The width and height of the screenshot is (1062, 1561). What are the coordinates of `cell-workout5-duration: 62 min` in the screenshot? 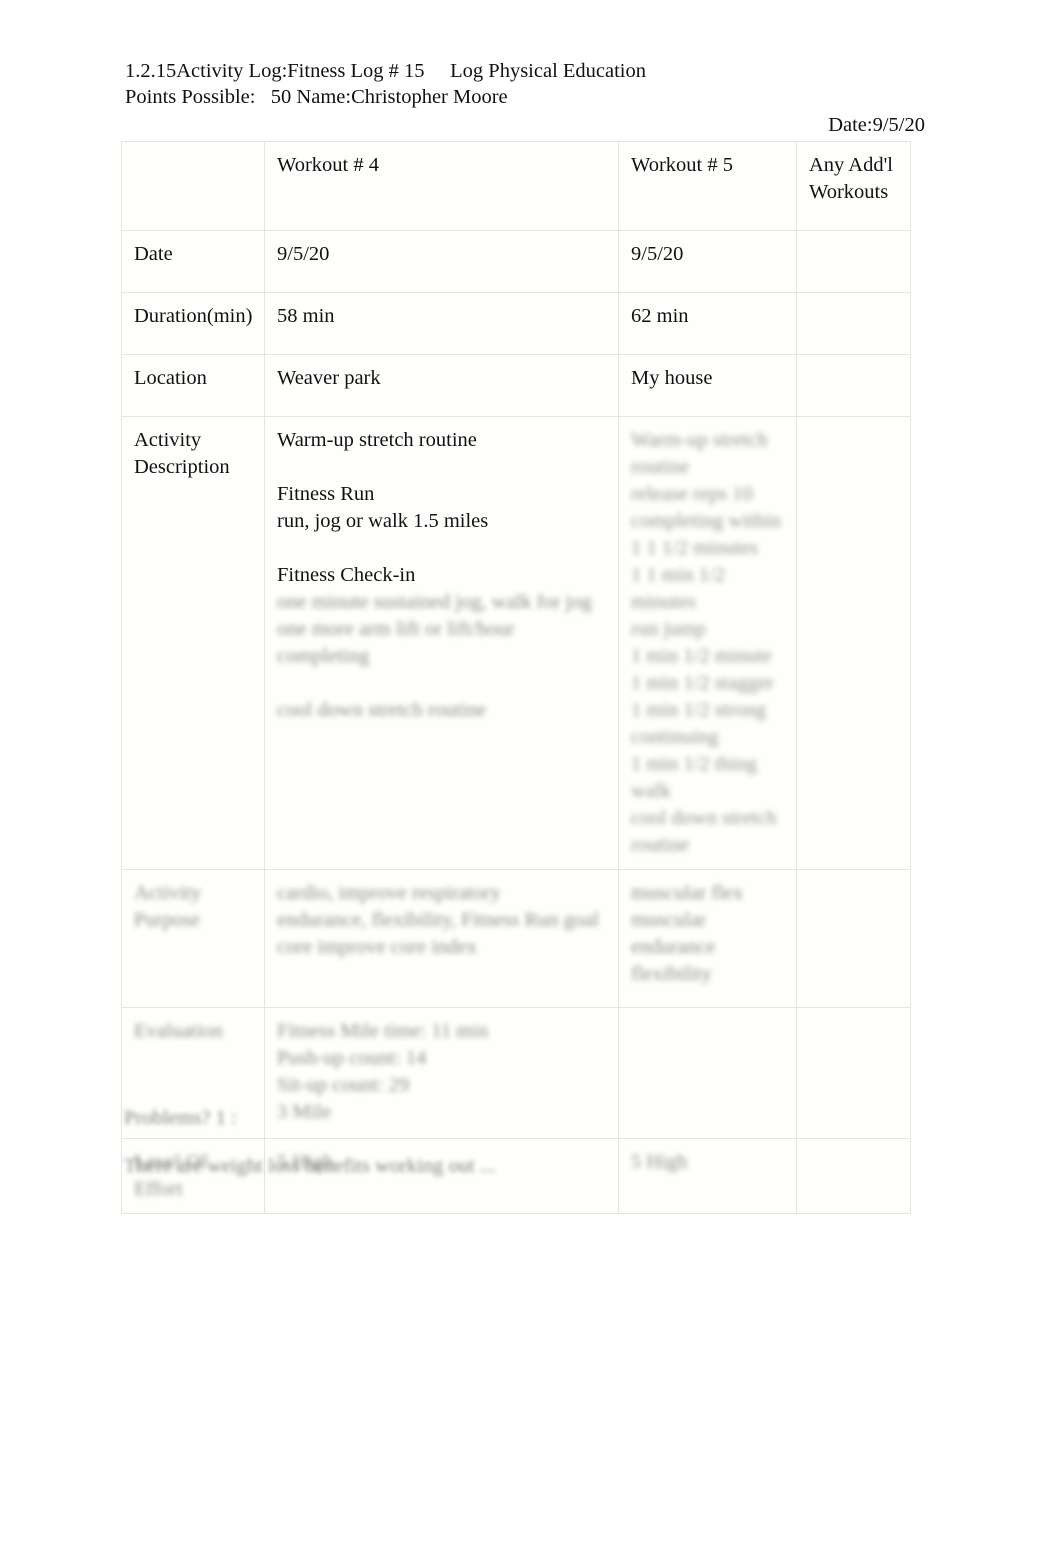 It's located at (707, 323).